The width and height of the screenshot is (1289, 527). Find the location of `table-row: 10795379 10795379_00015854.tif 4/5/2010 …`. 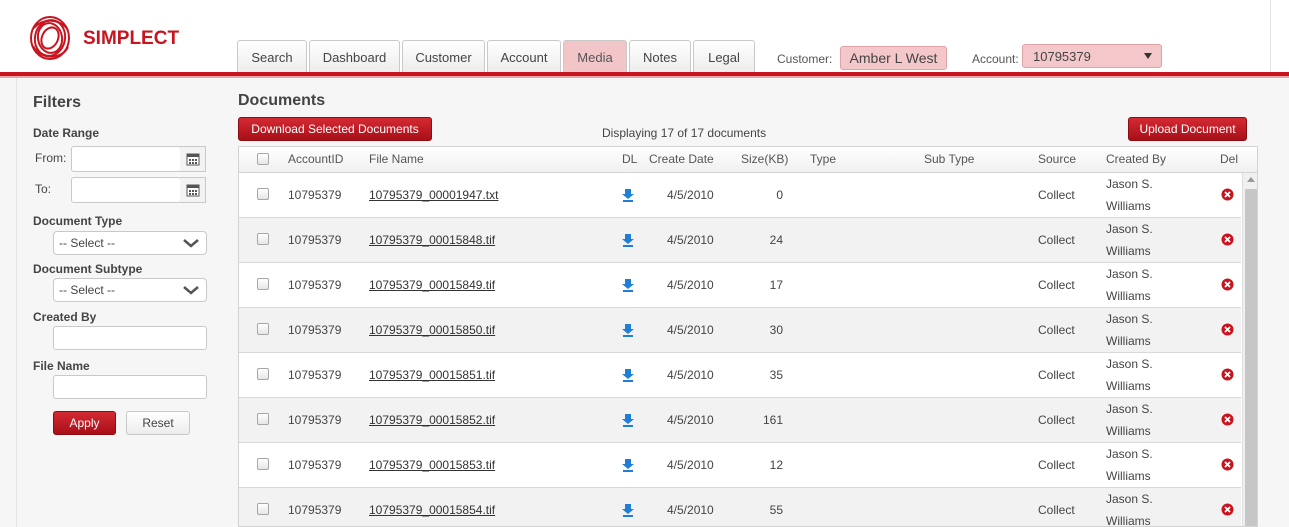

table-row: 10795379 10795379_00015854.tif 4/5/2010 … is located at coordinates (740, 507).